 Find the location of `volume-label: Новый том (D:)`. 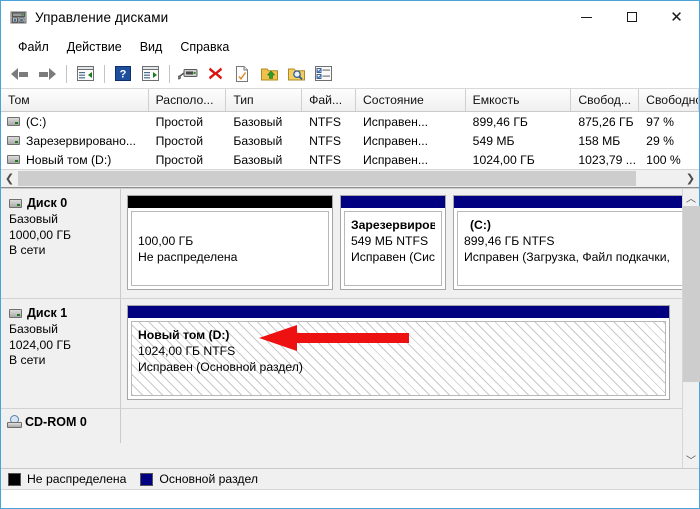

volume-label: Новый том (D:) is located at coordinates (69, 159).